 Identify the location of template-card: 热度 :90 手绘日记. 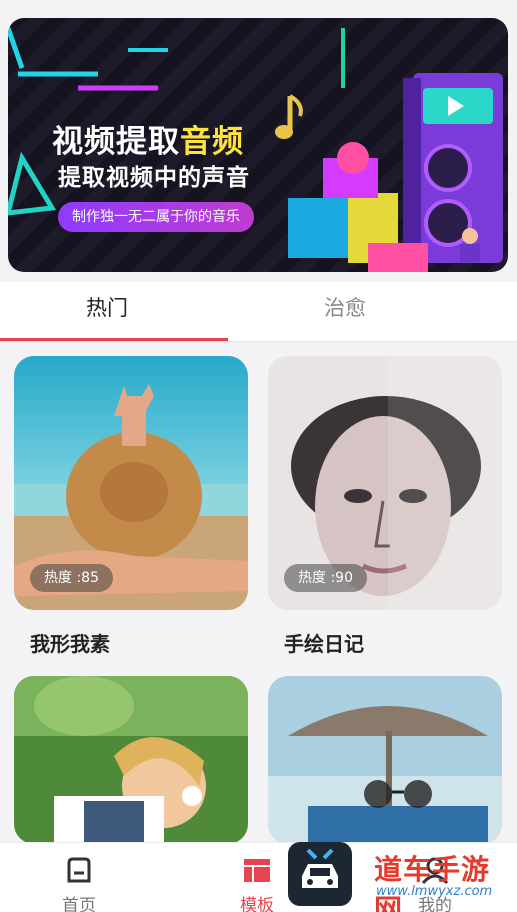
(385, 506).